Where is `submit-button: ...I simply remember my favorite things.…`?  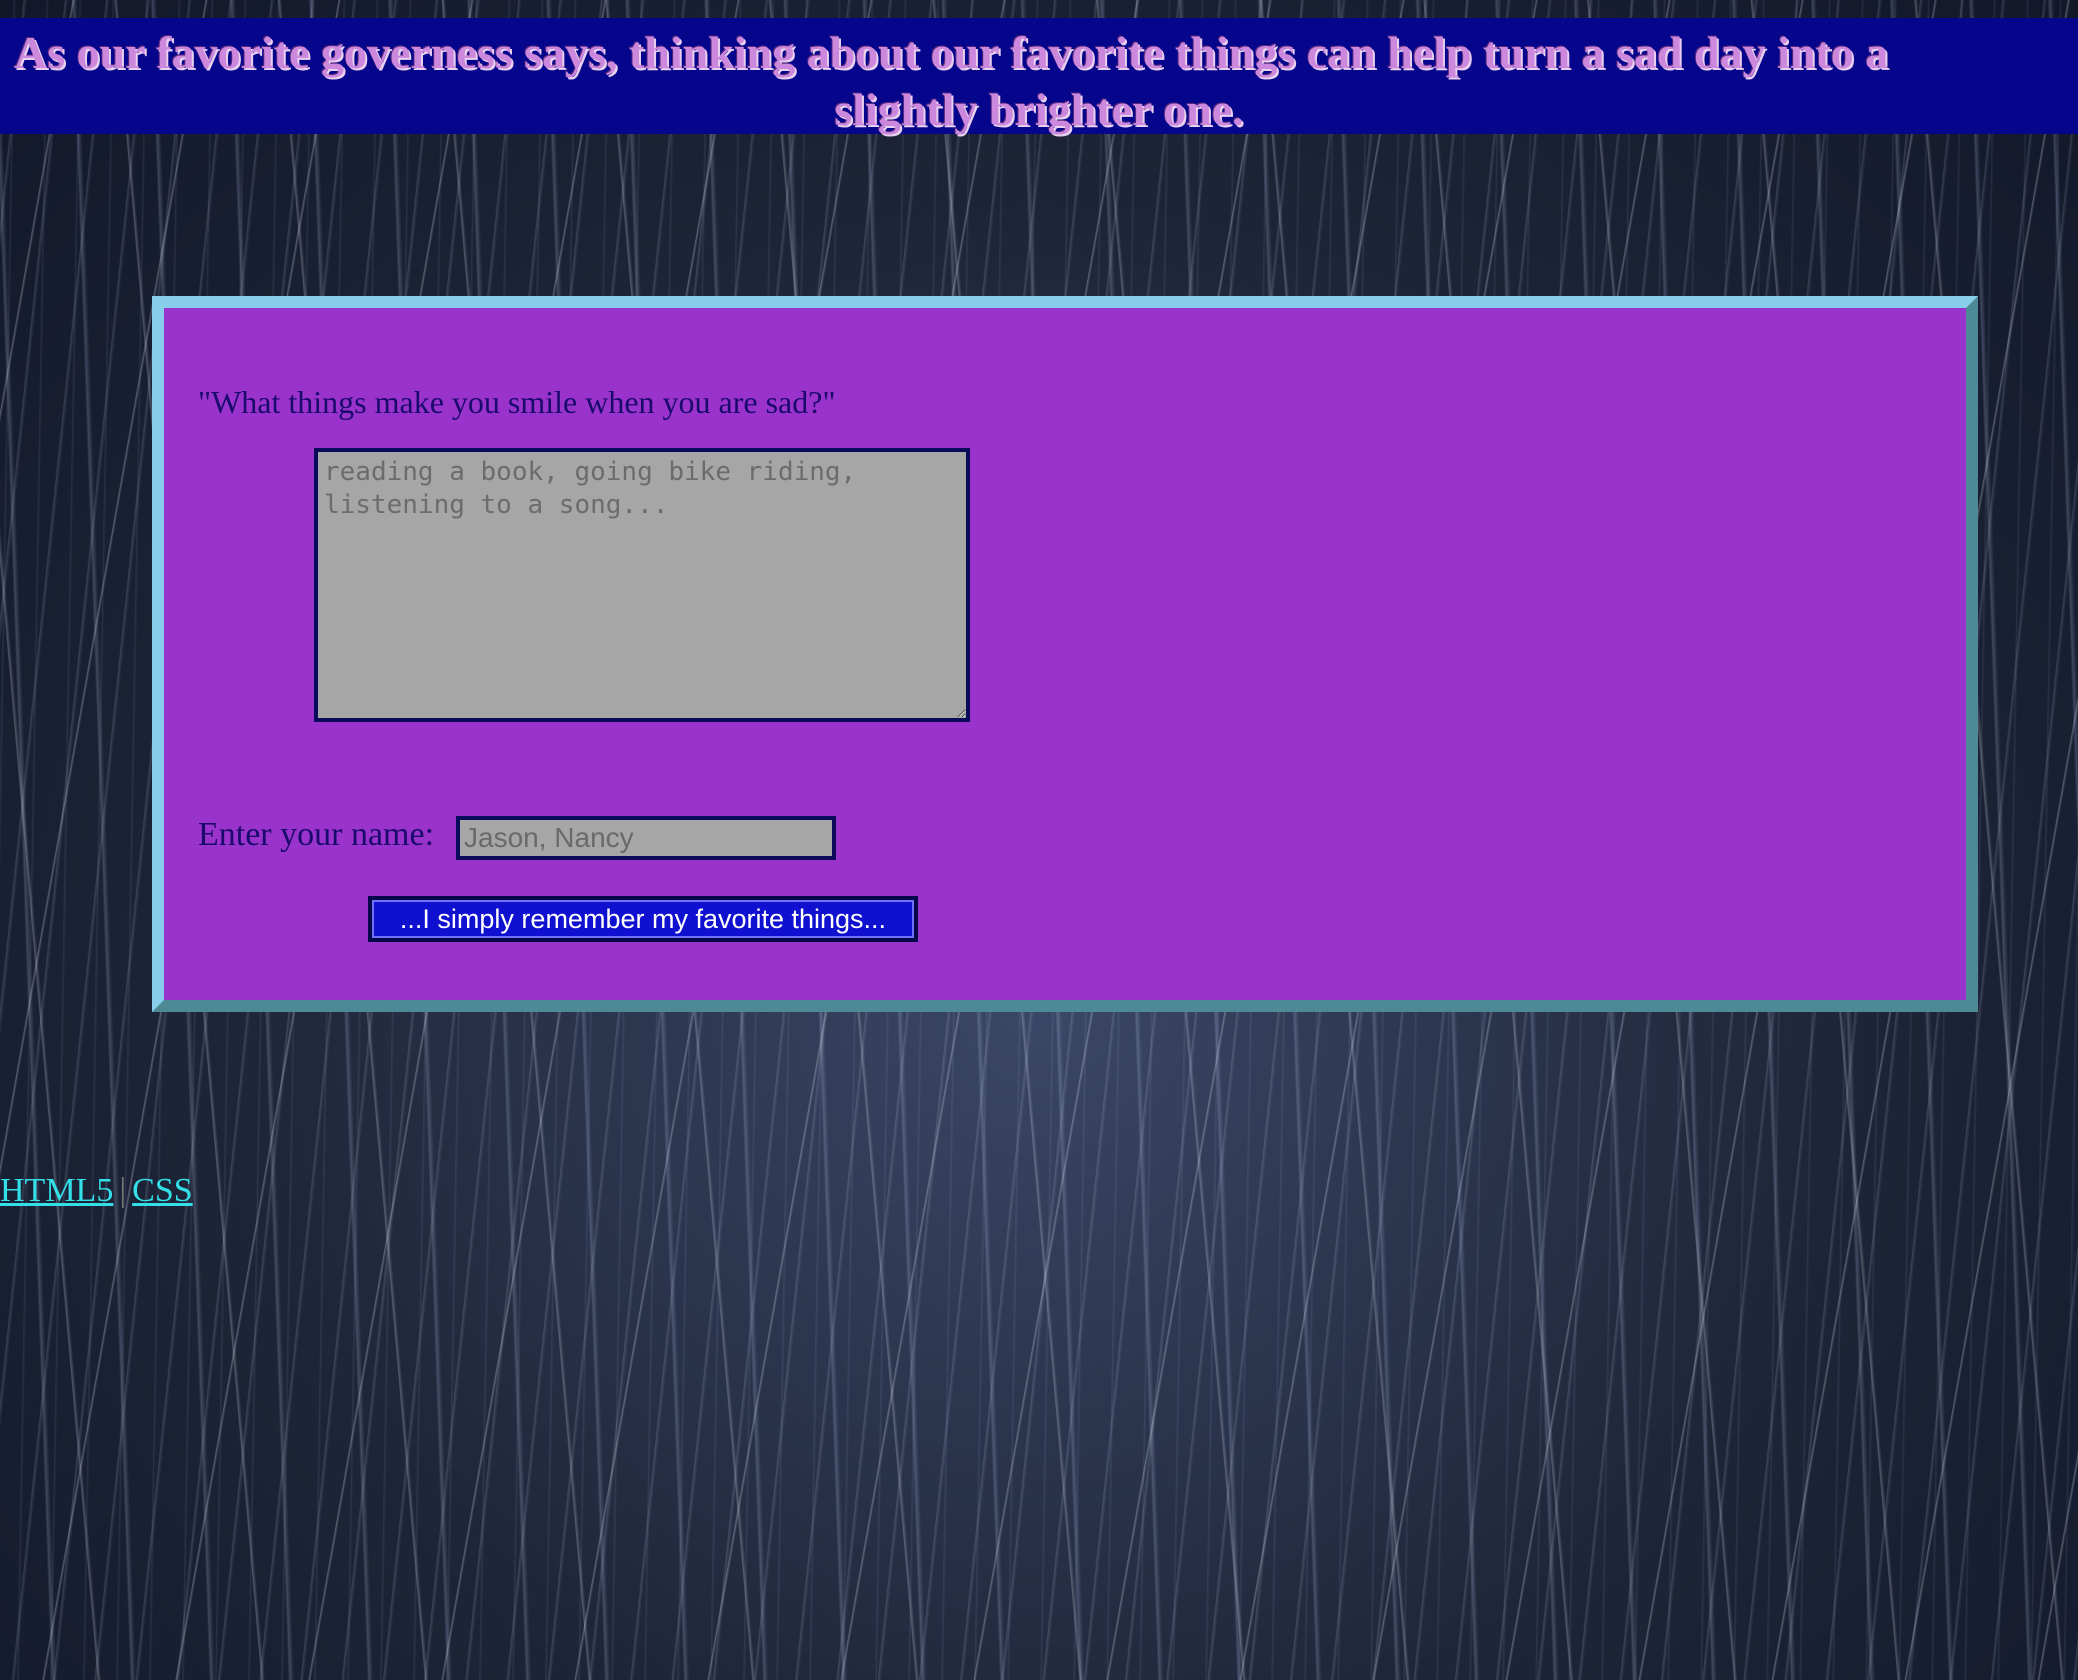 submit-button: ...I simply remember my favorite things.… is located at coordinates (643, 919).